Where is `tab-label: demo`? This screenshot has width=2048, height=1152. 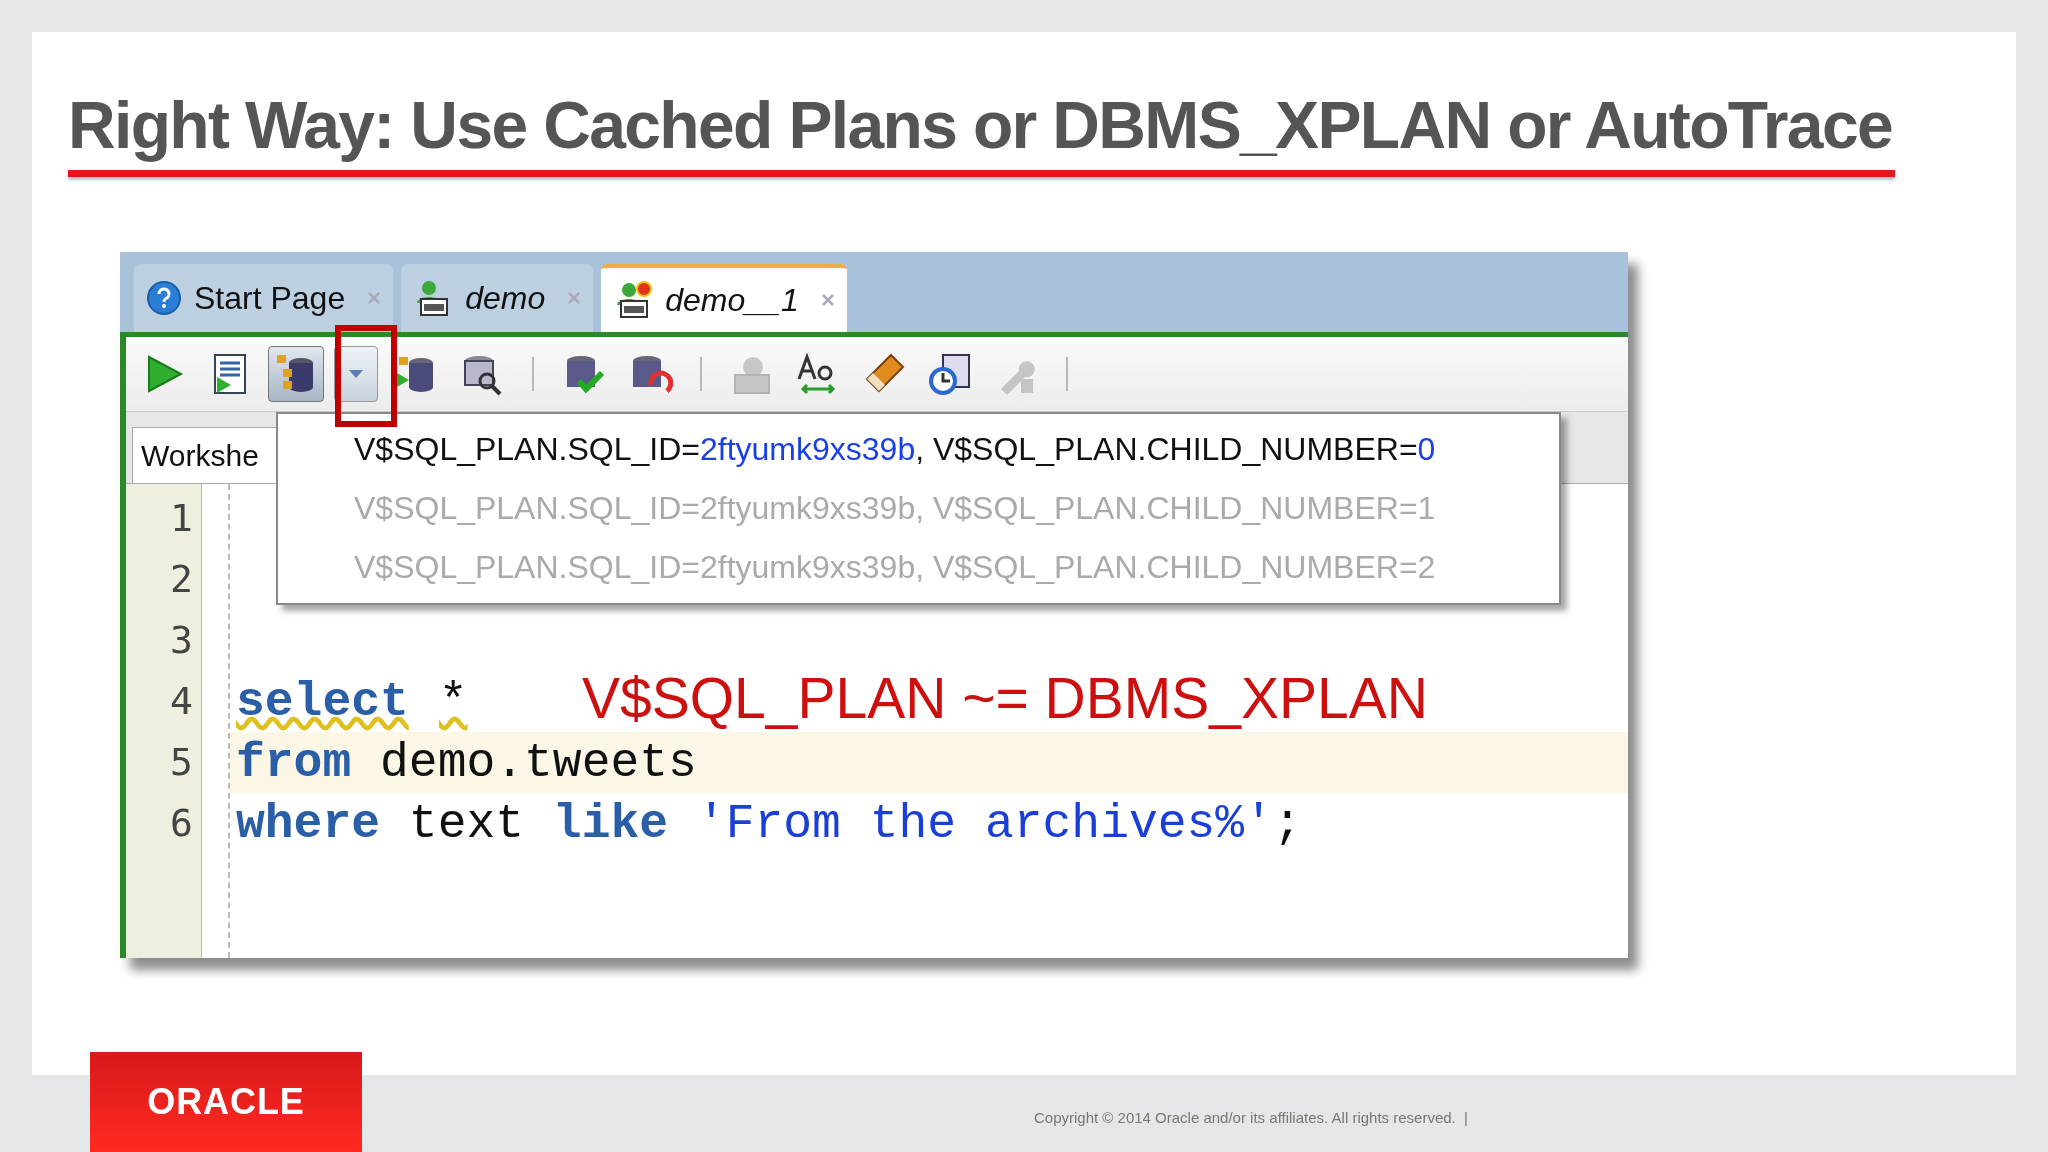
tab-label: demo is located at coordinates (505, 298).